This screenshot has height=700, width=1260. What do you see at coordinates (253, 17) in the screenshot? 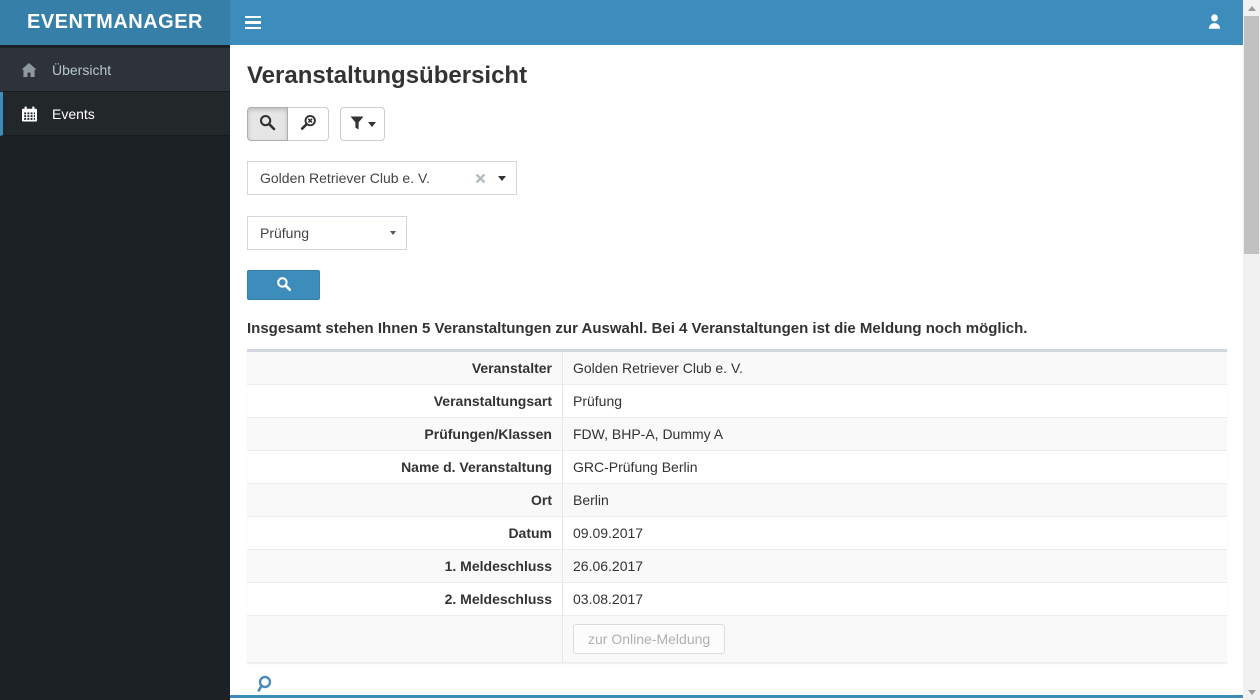
I see `hamburger-icon` at bounding box center [253, 17].